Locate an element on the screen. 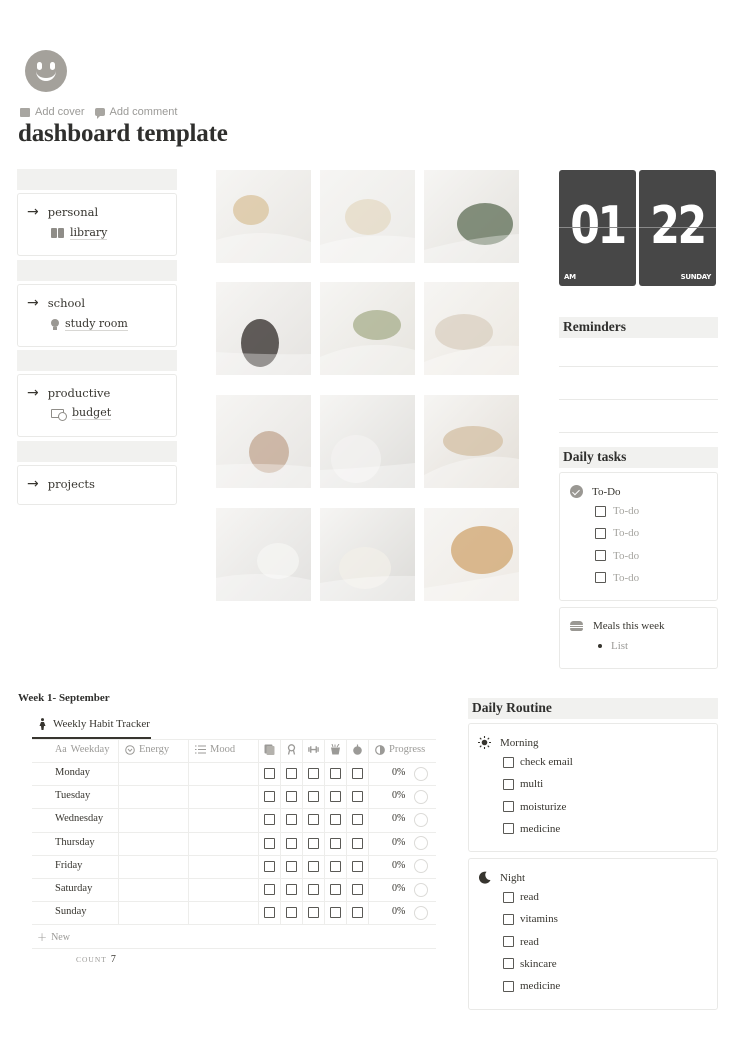 This screenshot has height=1052, width=736. weekday-cell: Saturday is located at coordinates (73, 888).